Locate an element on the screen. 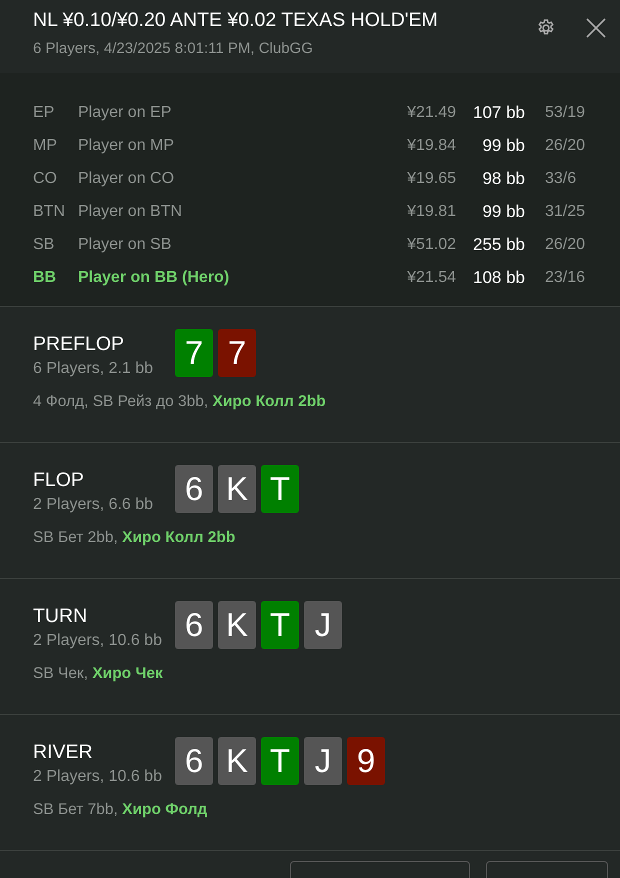 This screenshot has width=620, height=878. position-label: MP is located at coordinates (45, 145).